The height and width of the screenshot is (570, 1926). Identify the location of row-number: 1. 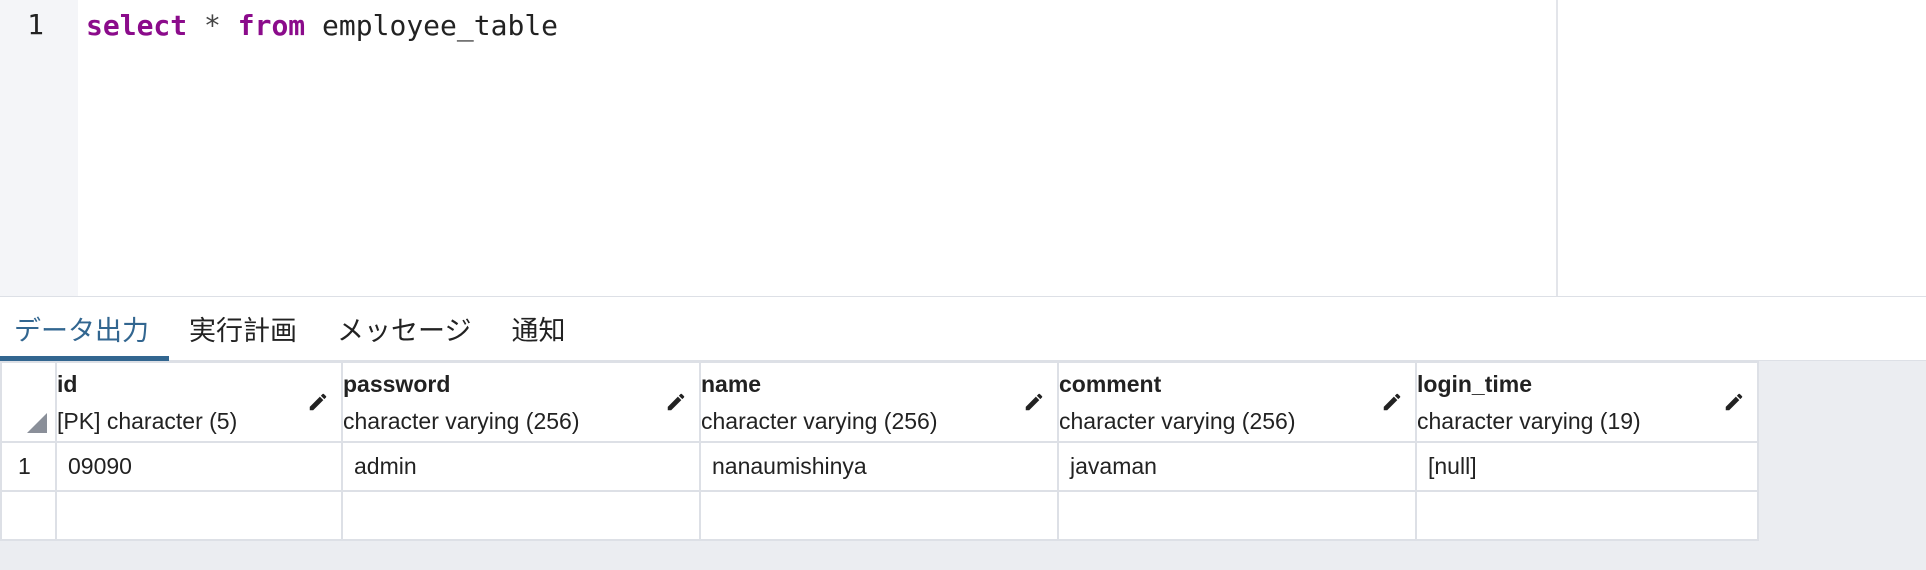
(28, 466).